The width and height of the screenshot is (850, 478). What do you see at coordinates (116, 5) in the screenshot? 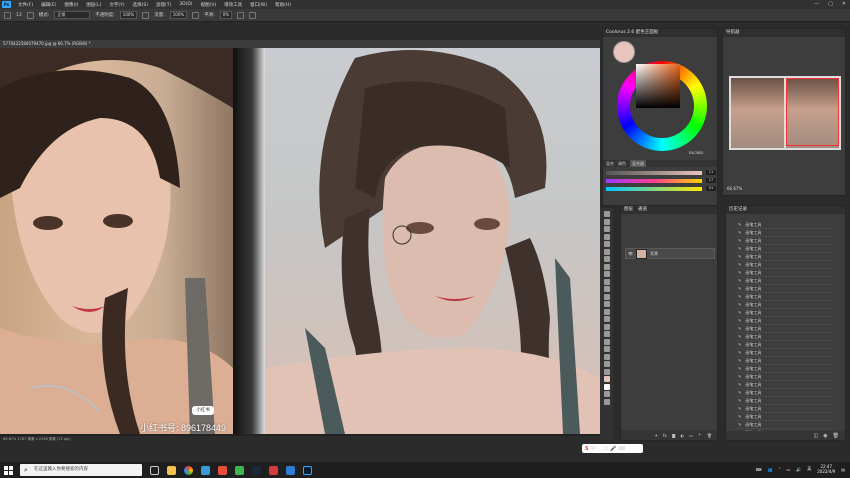
I see `menu-type: 文字(Y)` at bounding box center [116, 5].